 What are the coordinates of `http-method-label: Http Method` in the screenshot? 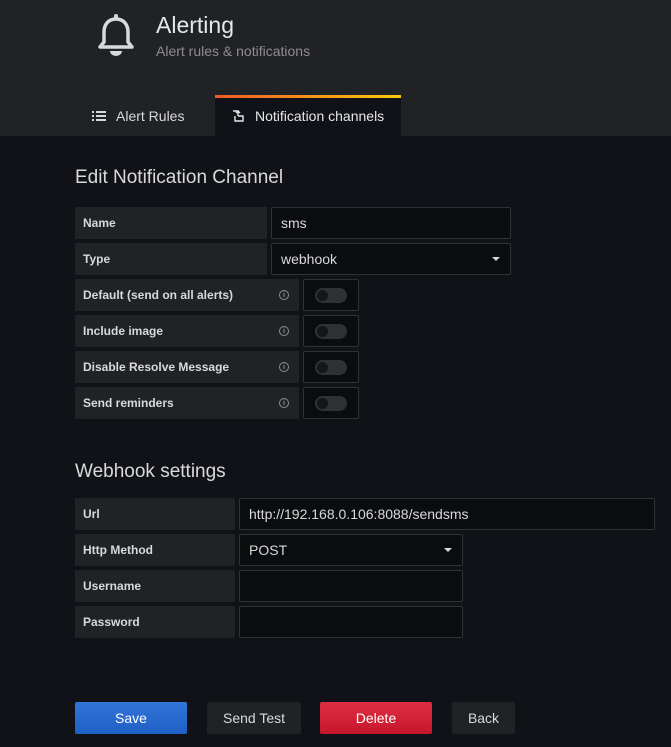 It's located at (155, 550).